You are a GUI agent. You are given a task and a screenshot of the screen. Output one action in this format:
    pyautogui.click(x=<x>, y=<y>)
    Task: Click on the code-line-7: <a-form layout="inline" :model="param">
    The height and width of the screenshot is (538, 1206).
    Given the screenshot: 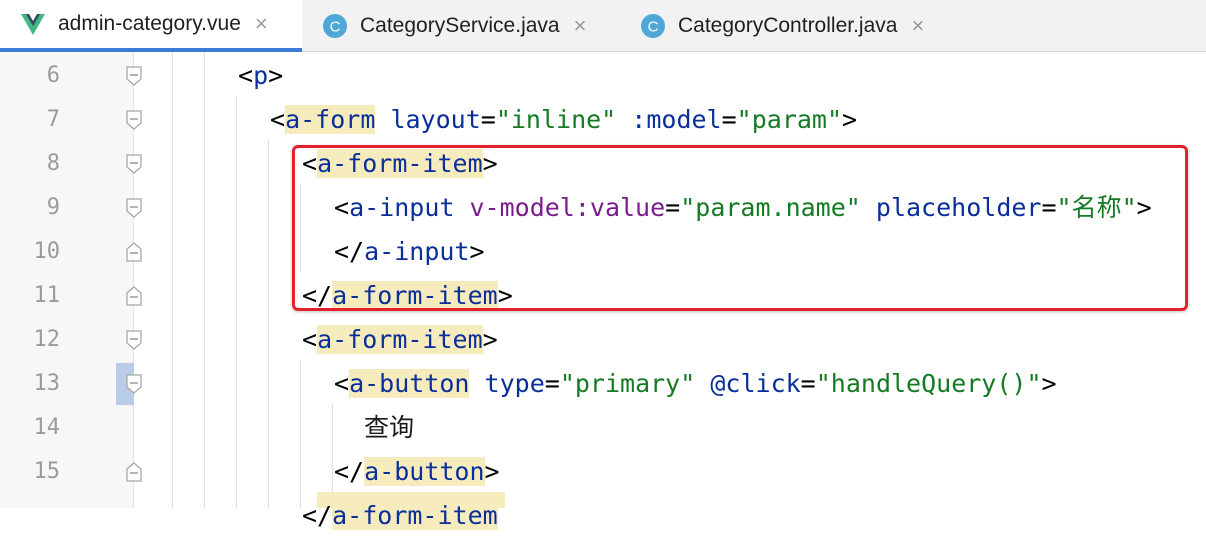 What is the action you would take?
    pyautogui.click(x=563, y=120)
    